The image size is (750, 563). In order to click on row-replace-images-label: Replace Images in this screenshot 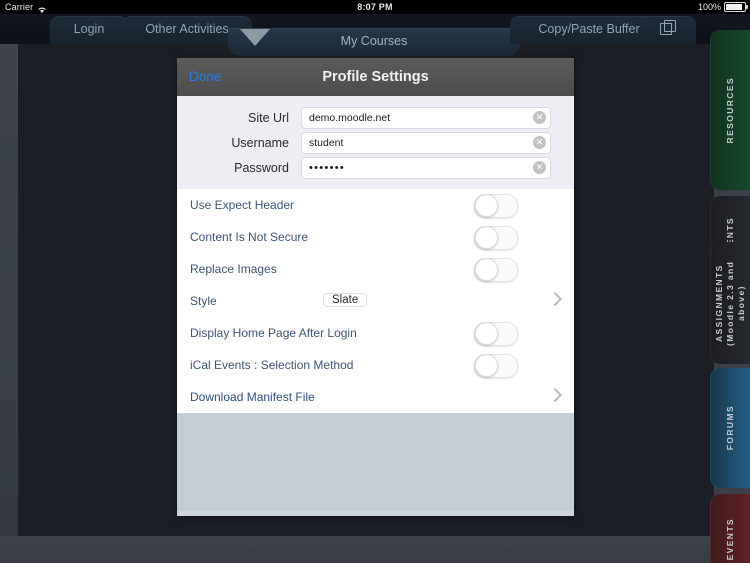, I will do `click(233, 269)`.